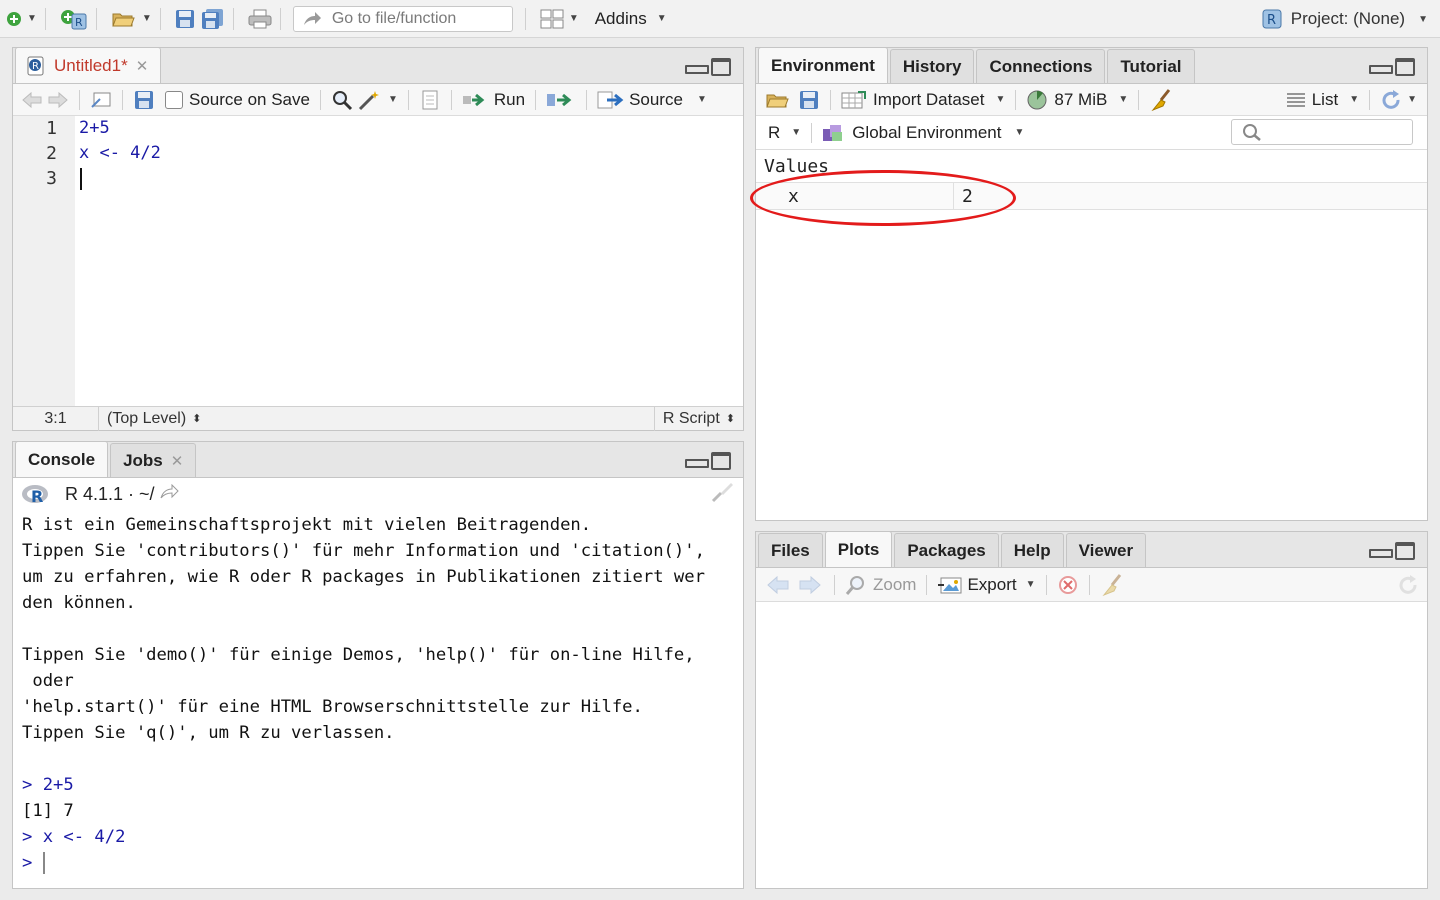  I want to click on tab-viewer: Viewer, so click(1106, 550).